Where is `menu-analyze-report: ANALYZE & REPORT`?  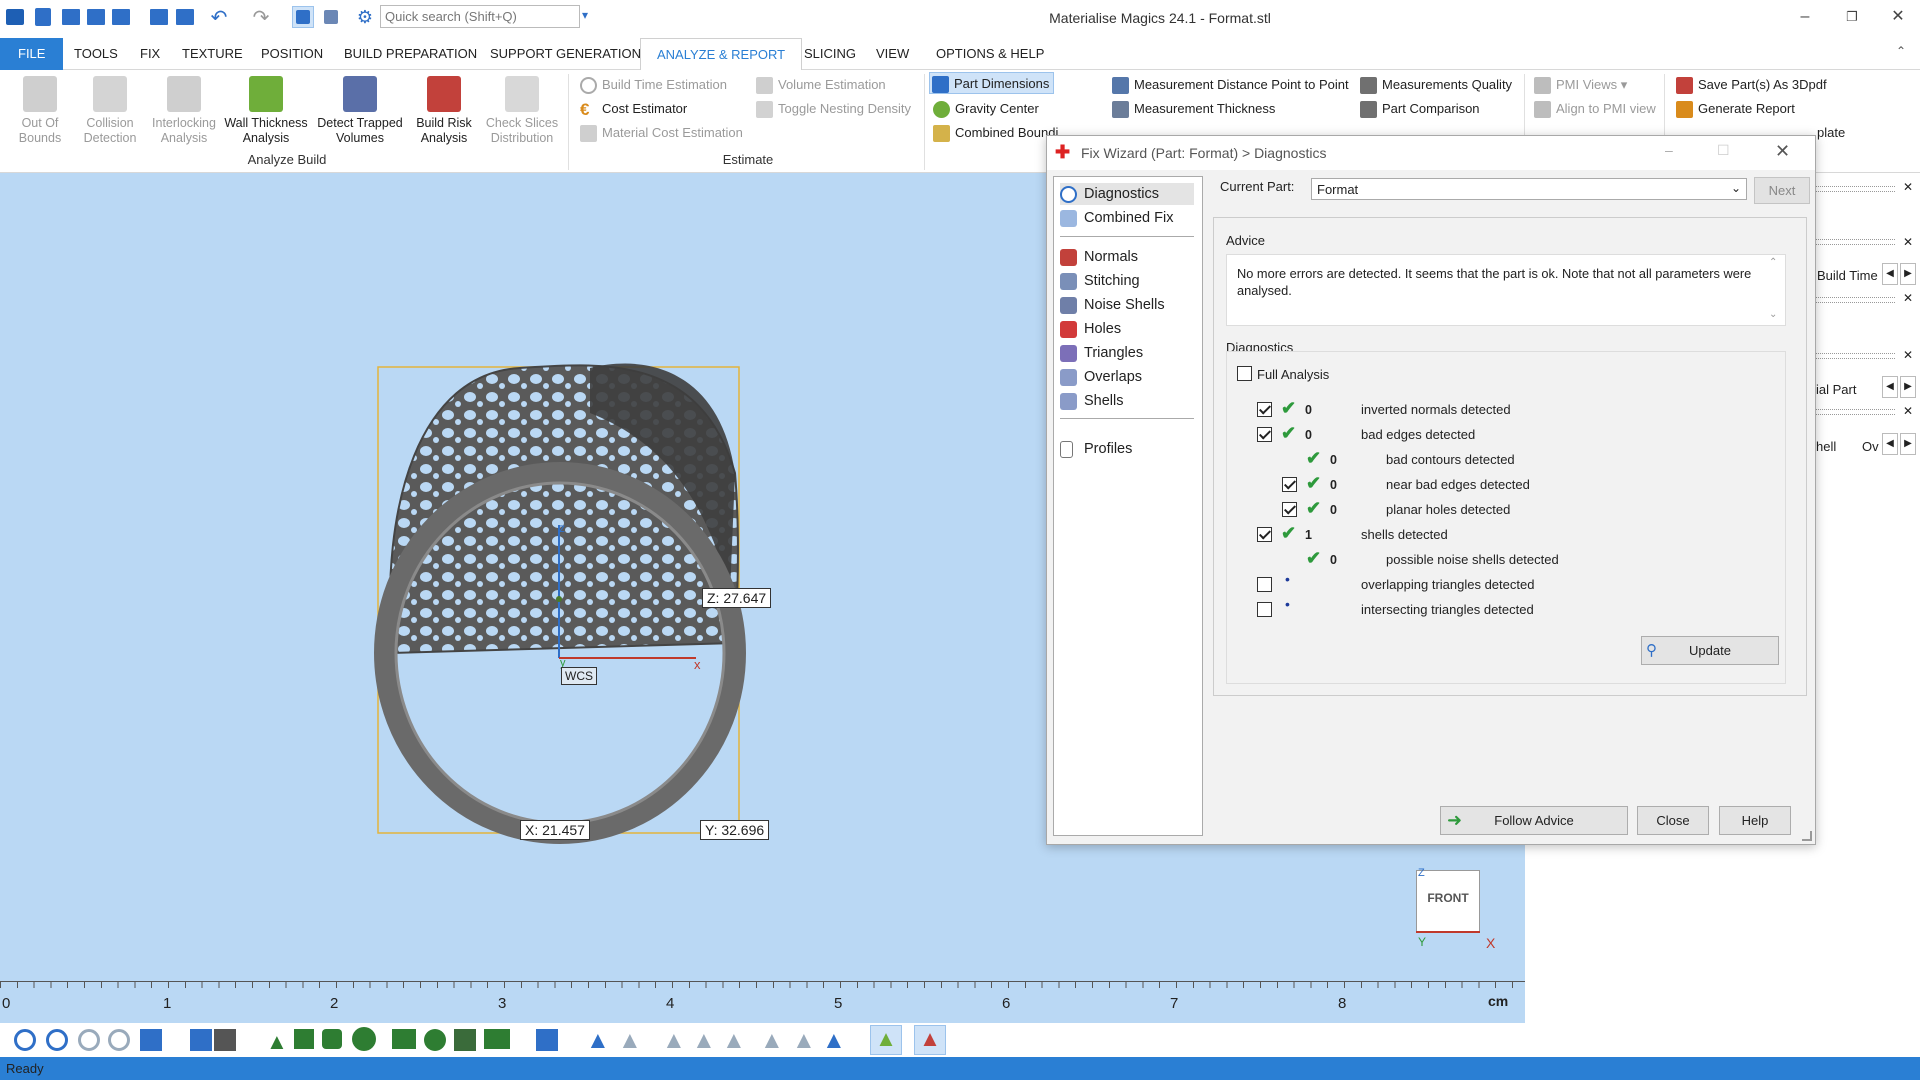 menu-analyze-report: ANALYZE & REPORT is located at coordinates (721, 54).